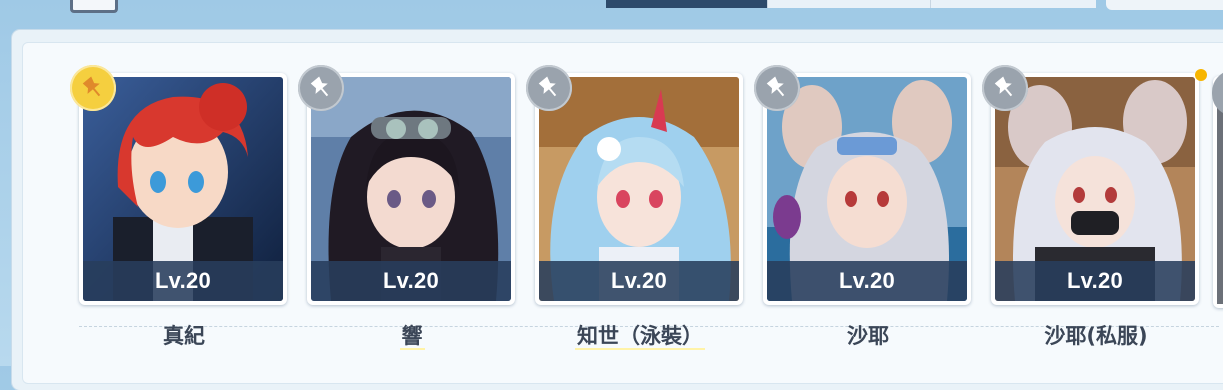 This screenshot has width=1223, height=390. I want to click on notification-dot, so click(1201, 75).